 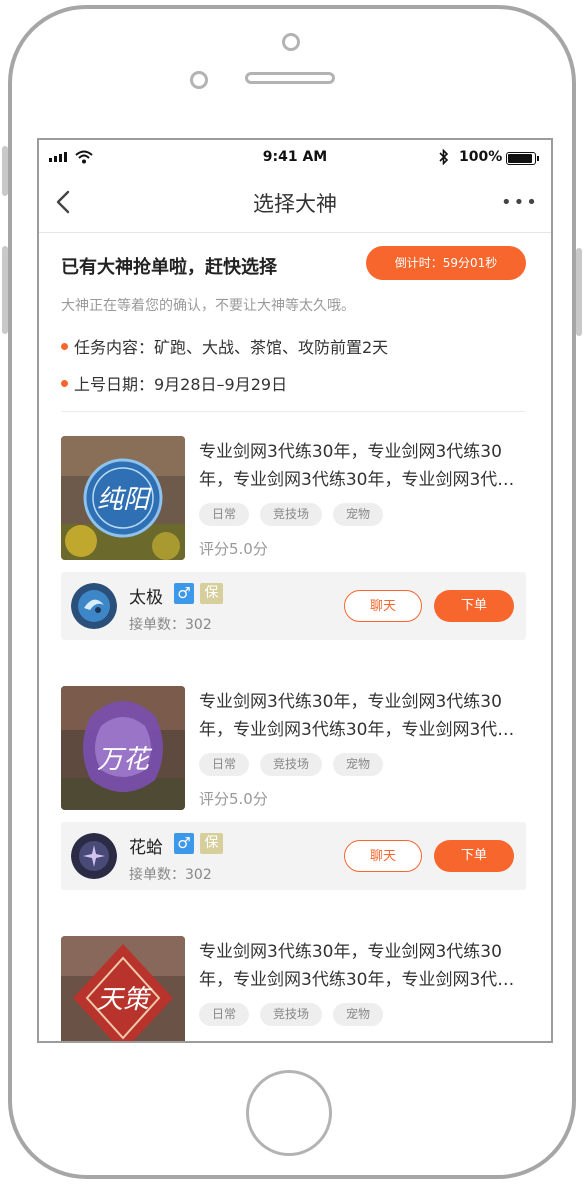 I want to click on emblem-text: 纯阳, so click(x=124, y=500).